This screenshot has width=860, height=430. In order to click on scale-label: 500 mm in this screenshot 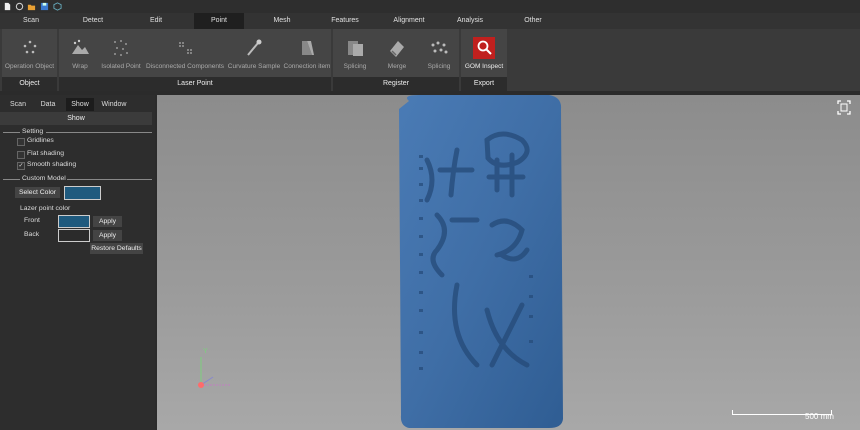, I will do `click(819, 416)`.